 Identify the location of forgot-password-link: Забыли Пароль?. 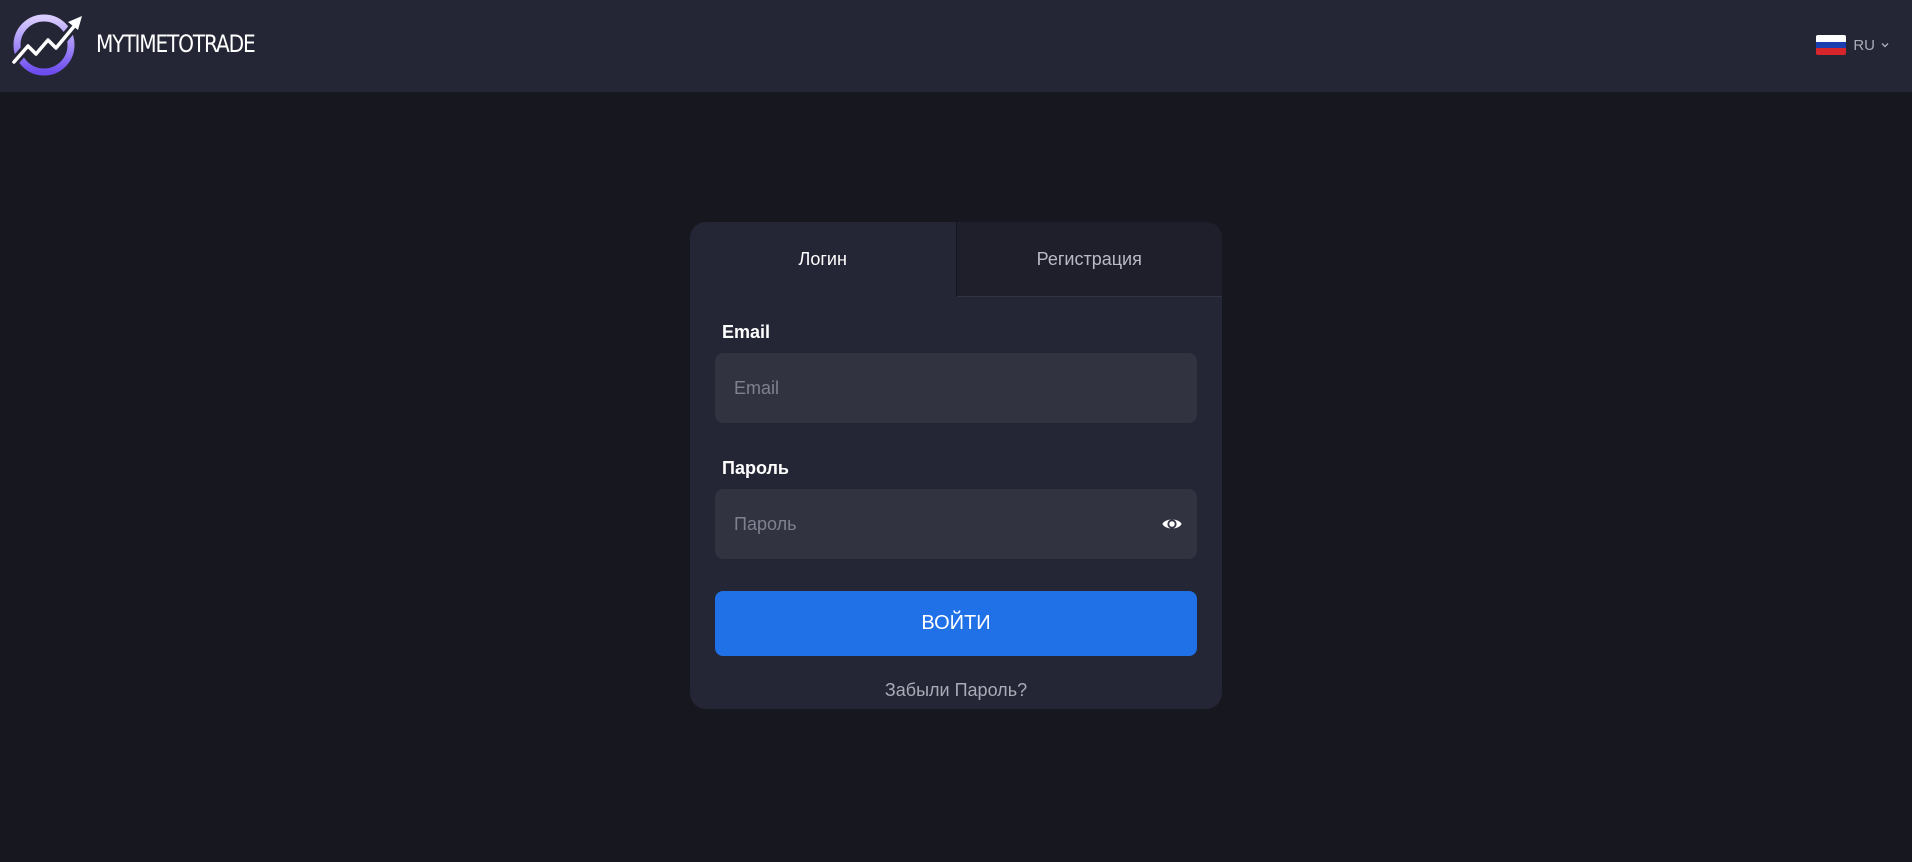
(956, 690).